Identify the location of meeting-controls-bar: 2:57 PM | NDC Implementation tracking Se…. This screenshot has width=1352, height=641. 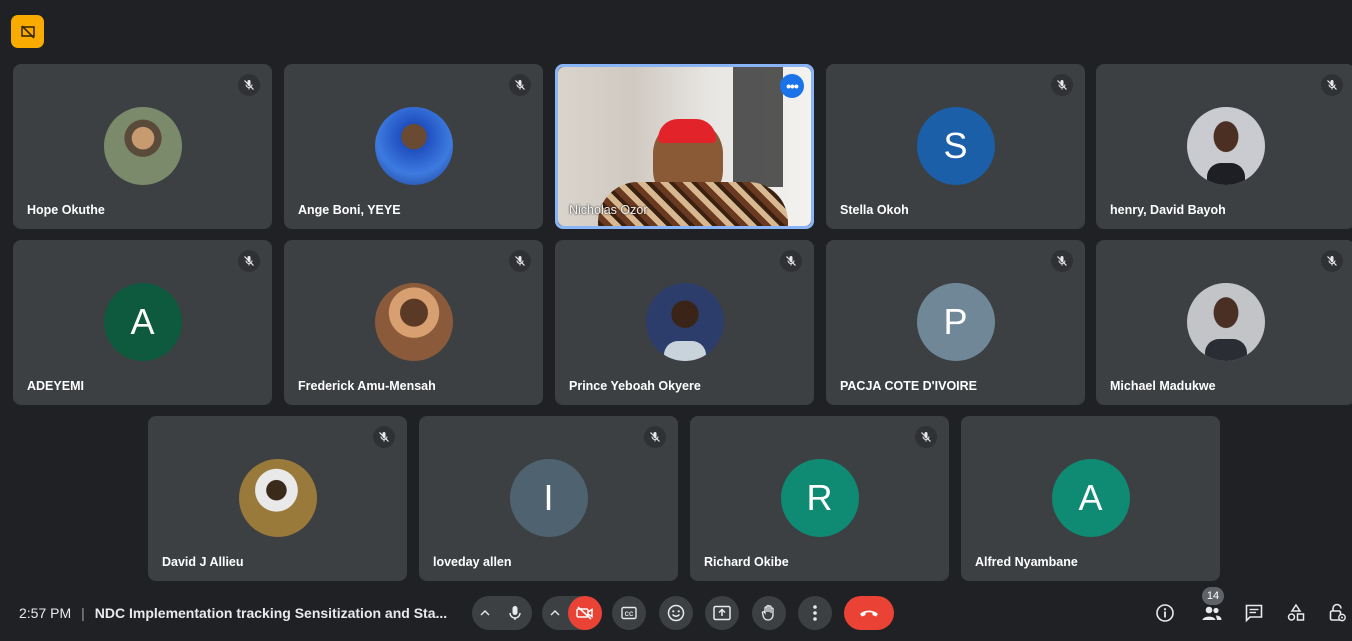
(676, 613).